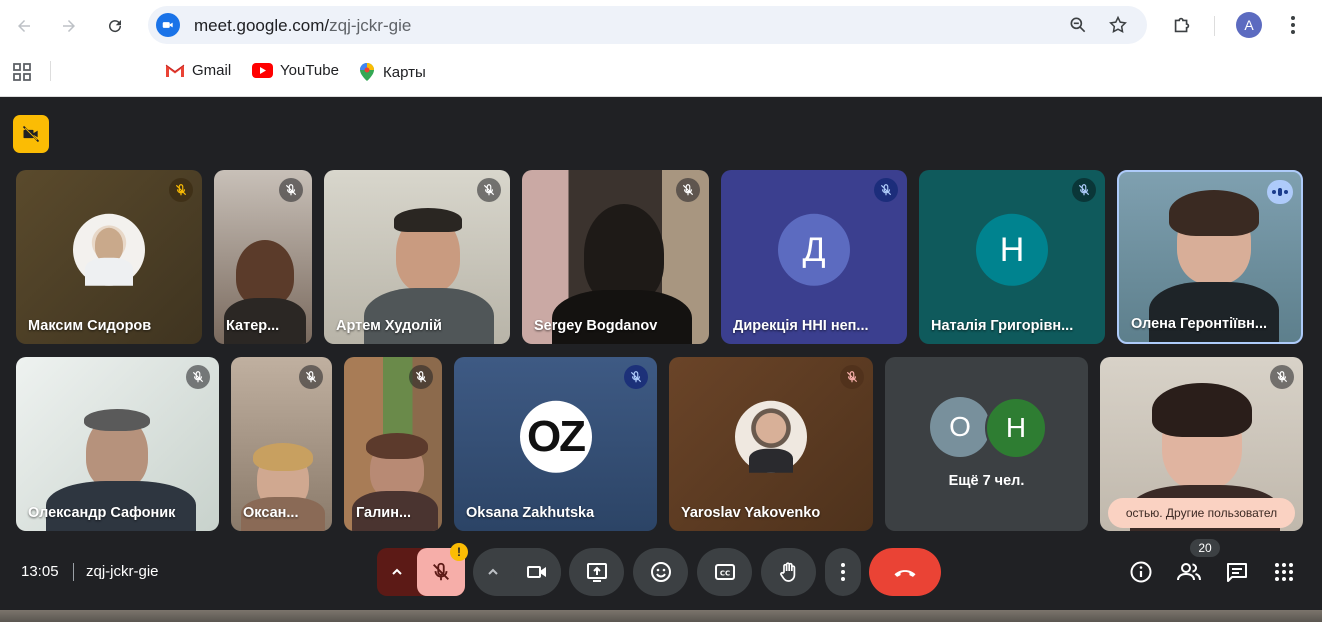 This screenshot has width=1322, height=622. What do you see at coordinates (1141, 572) in the screenshot?
I see `meeting-details-button` at bounding box center [1141, 572].